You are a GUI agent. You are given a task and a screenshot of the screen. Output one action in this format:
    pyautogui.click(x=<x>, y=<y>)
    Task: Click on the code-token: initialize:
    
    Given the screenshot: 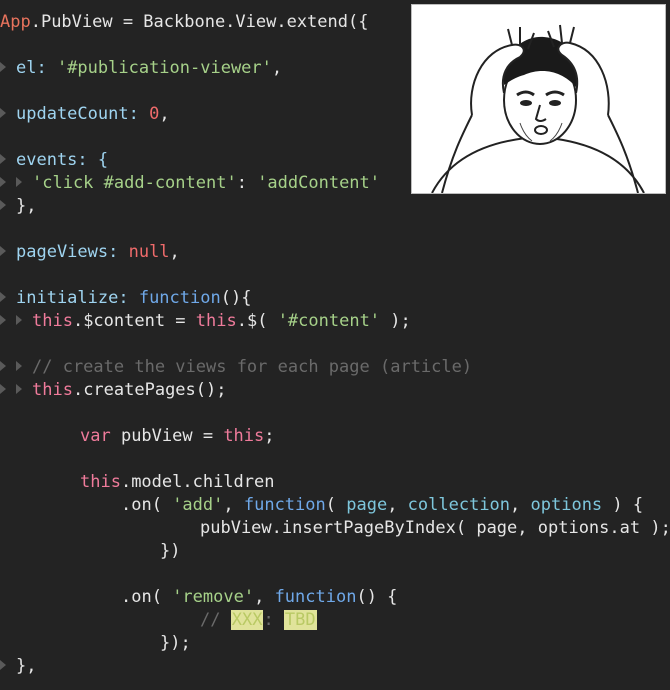 What is the action you would take?
    pyautogui.click(x=77, y=298)
    